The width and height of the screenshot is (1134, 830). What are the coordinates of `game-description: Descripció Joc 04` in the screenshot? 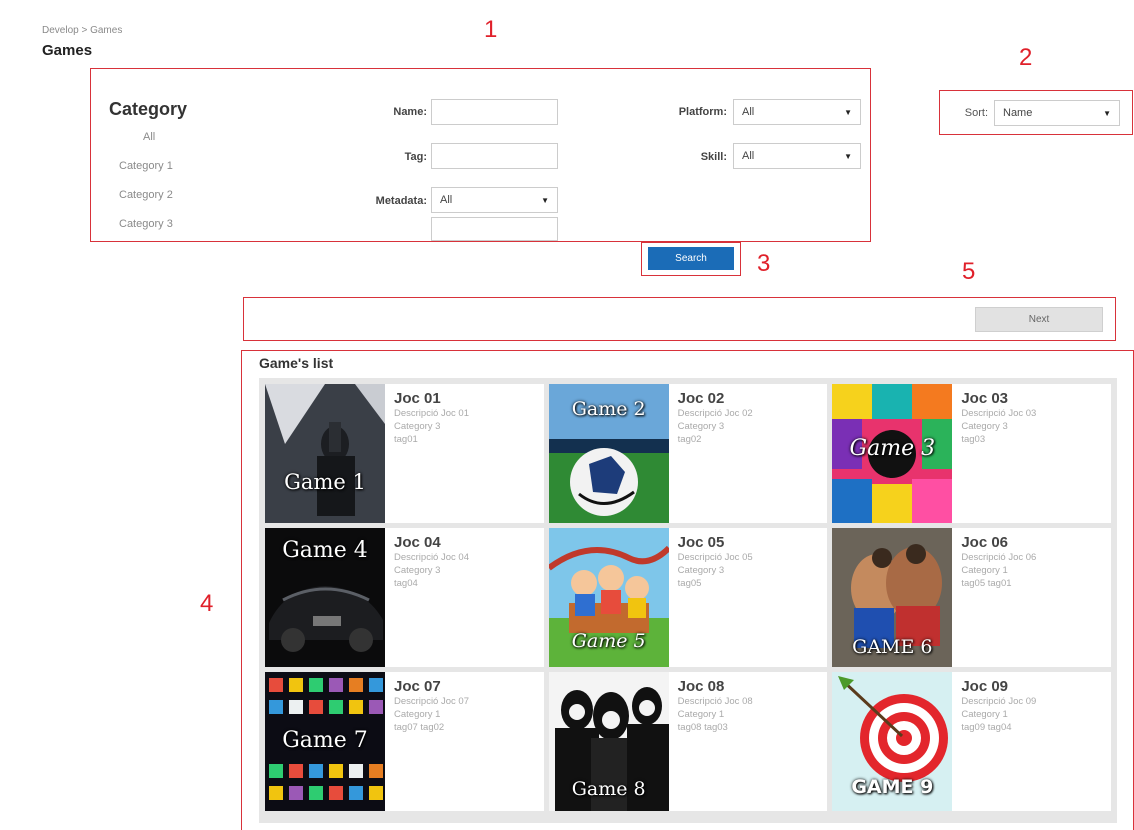 It's located at (431, 557).